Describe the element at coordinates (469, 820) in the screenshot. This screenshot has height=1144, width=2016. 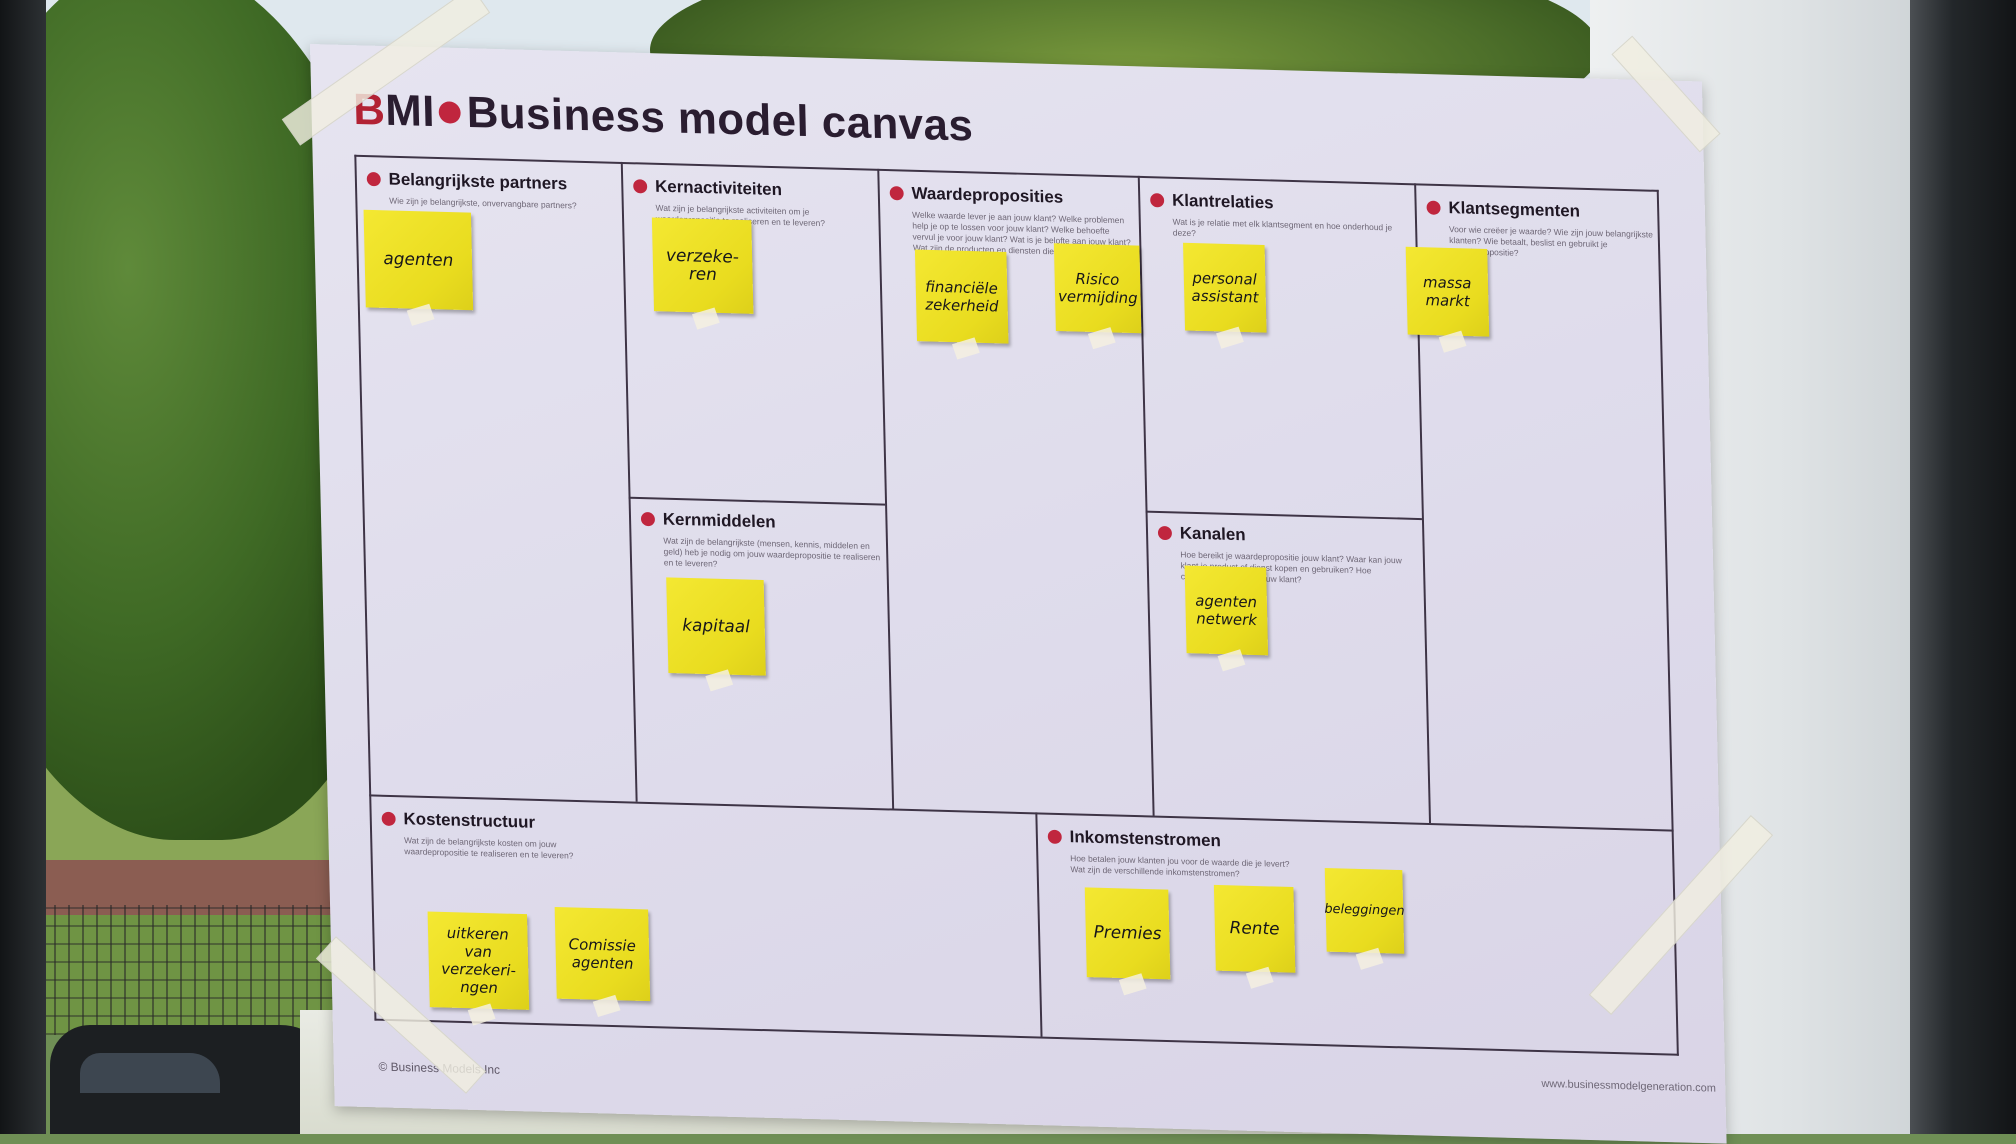
I see `section-title: Kostenstructuur` at that location.